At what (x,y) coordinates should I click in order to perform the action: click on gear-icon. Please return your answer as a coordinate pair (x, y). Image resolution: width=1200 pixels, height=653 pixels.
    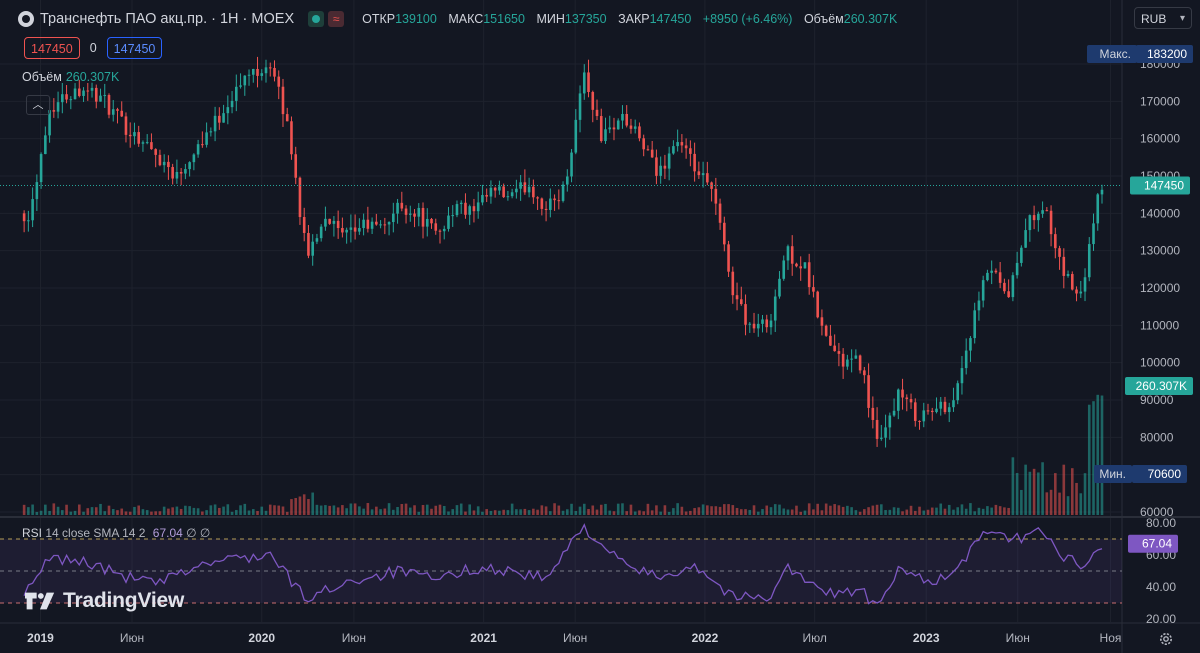
    Looking at the image, I should click on (1166, 639).